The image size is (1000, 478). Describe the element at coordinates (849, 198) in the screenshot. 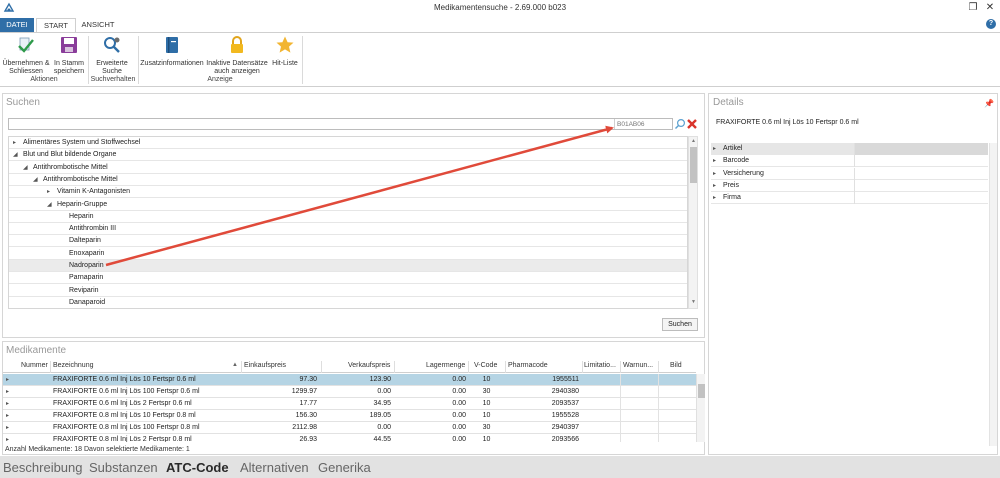

I see `details-row: ▸ Firma` at that location.